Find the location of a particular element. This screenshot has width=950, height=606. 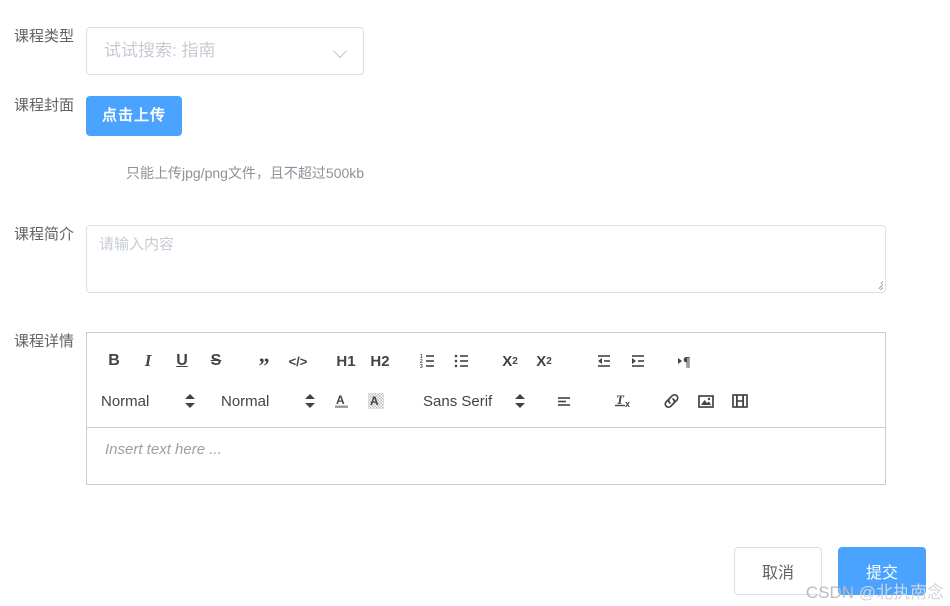

underline-icon: U is located at coordinates (182, 361).